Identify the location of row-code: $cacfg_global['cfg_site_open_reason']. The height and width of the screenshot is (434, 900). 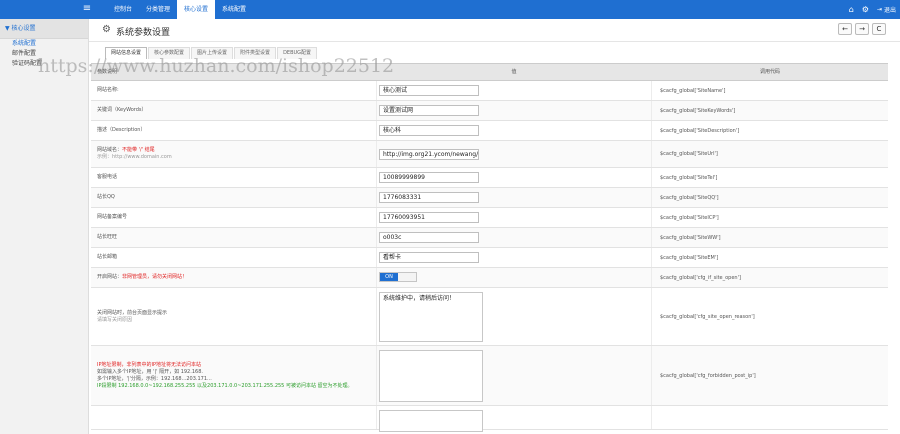
(707, 316).